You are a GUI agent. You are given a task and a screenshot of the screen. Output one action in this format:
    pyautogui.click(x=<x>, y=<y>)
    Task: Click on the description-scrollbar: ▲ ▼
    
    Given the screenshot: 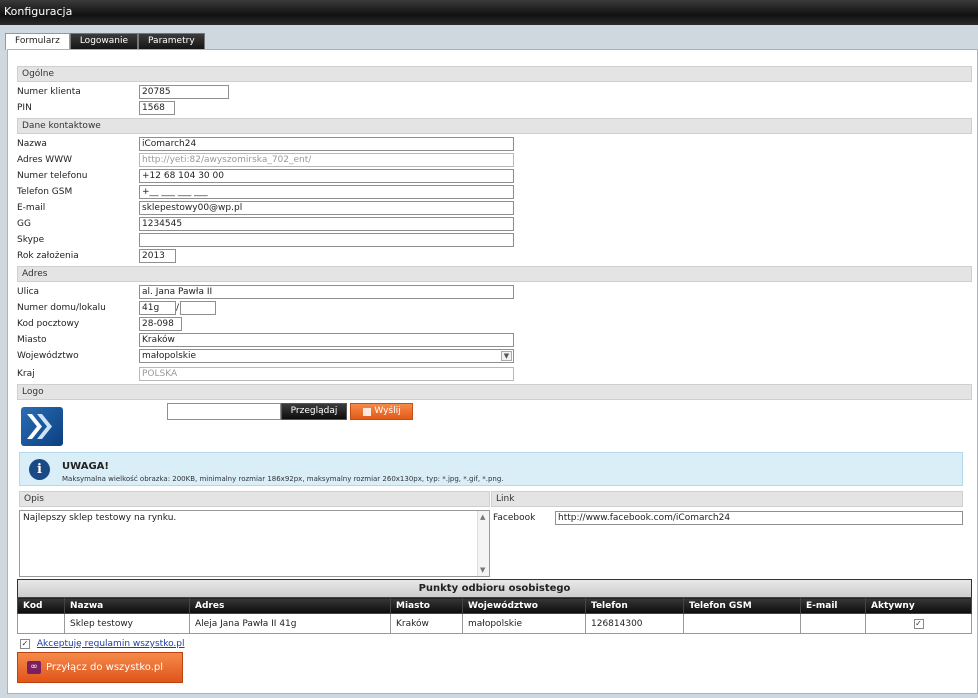 What is the action you would take?
    pyautogui.click(x=483, y=543)
    